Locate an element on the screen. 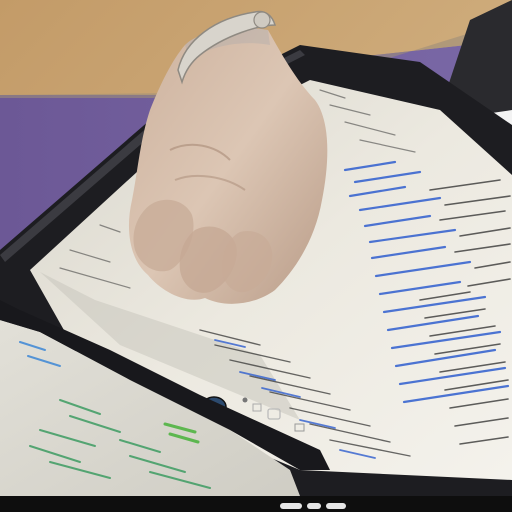 The height and width of the screenshot is (512, 512). bezel-sensor is located at coordinates (245, 400).